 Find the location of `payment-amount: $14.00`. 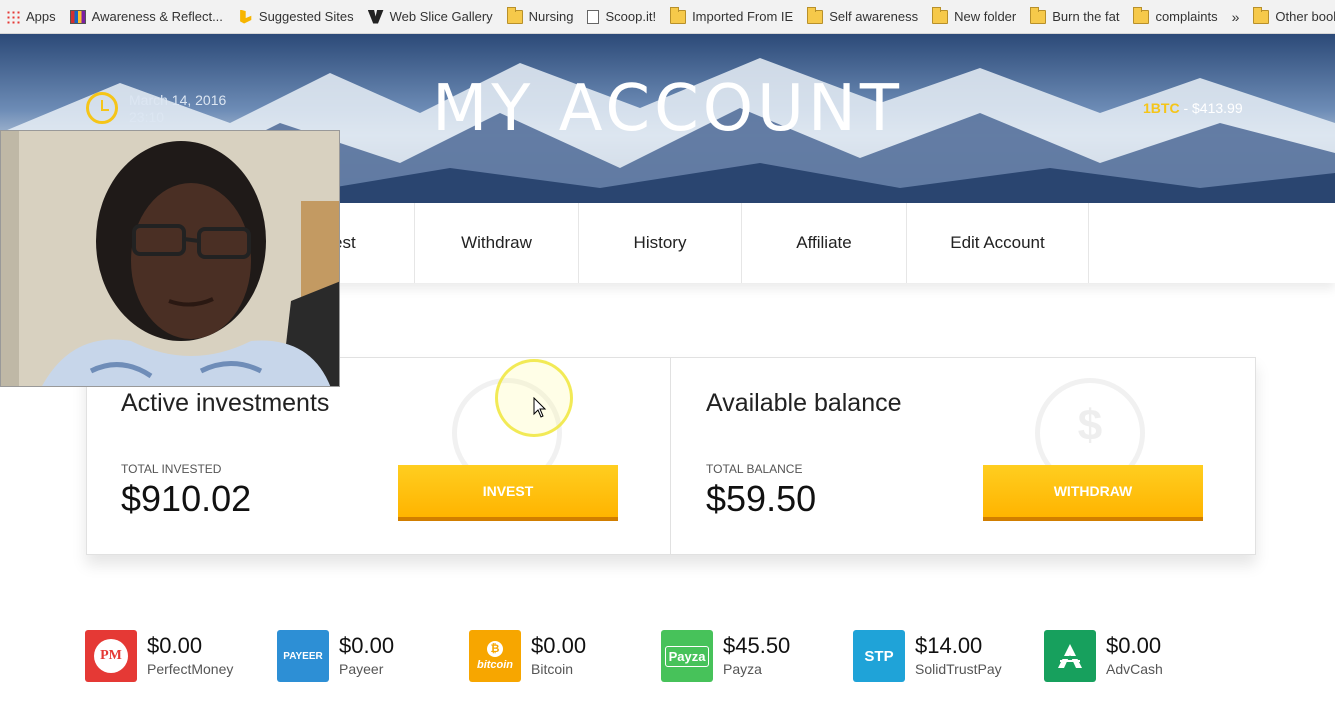

payment-amount: $14.00 is located at coordinates (949, 645).